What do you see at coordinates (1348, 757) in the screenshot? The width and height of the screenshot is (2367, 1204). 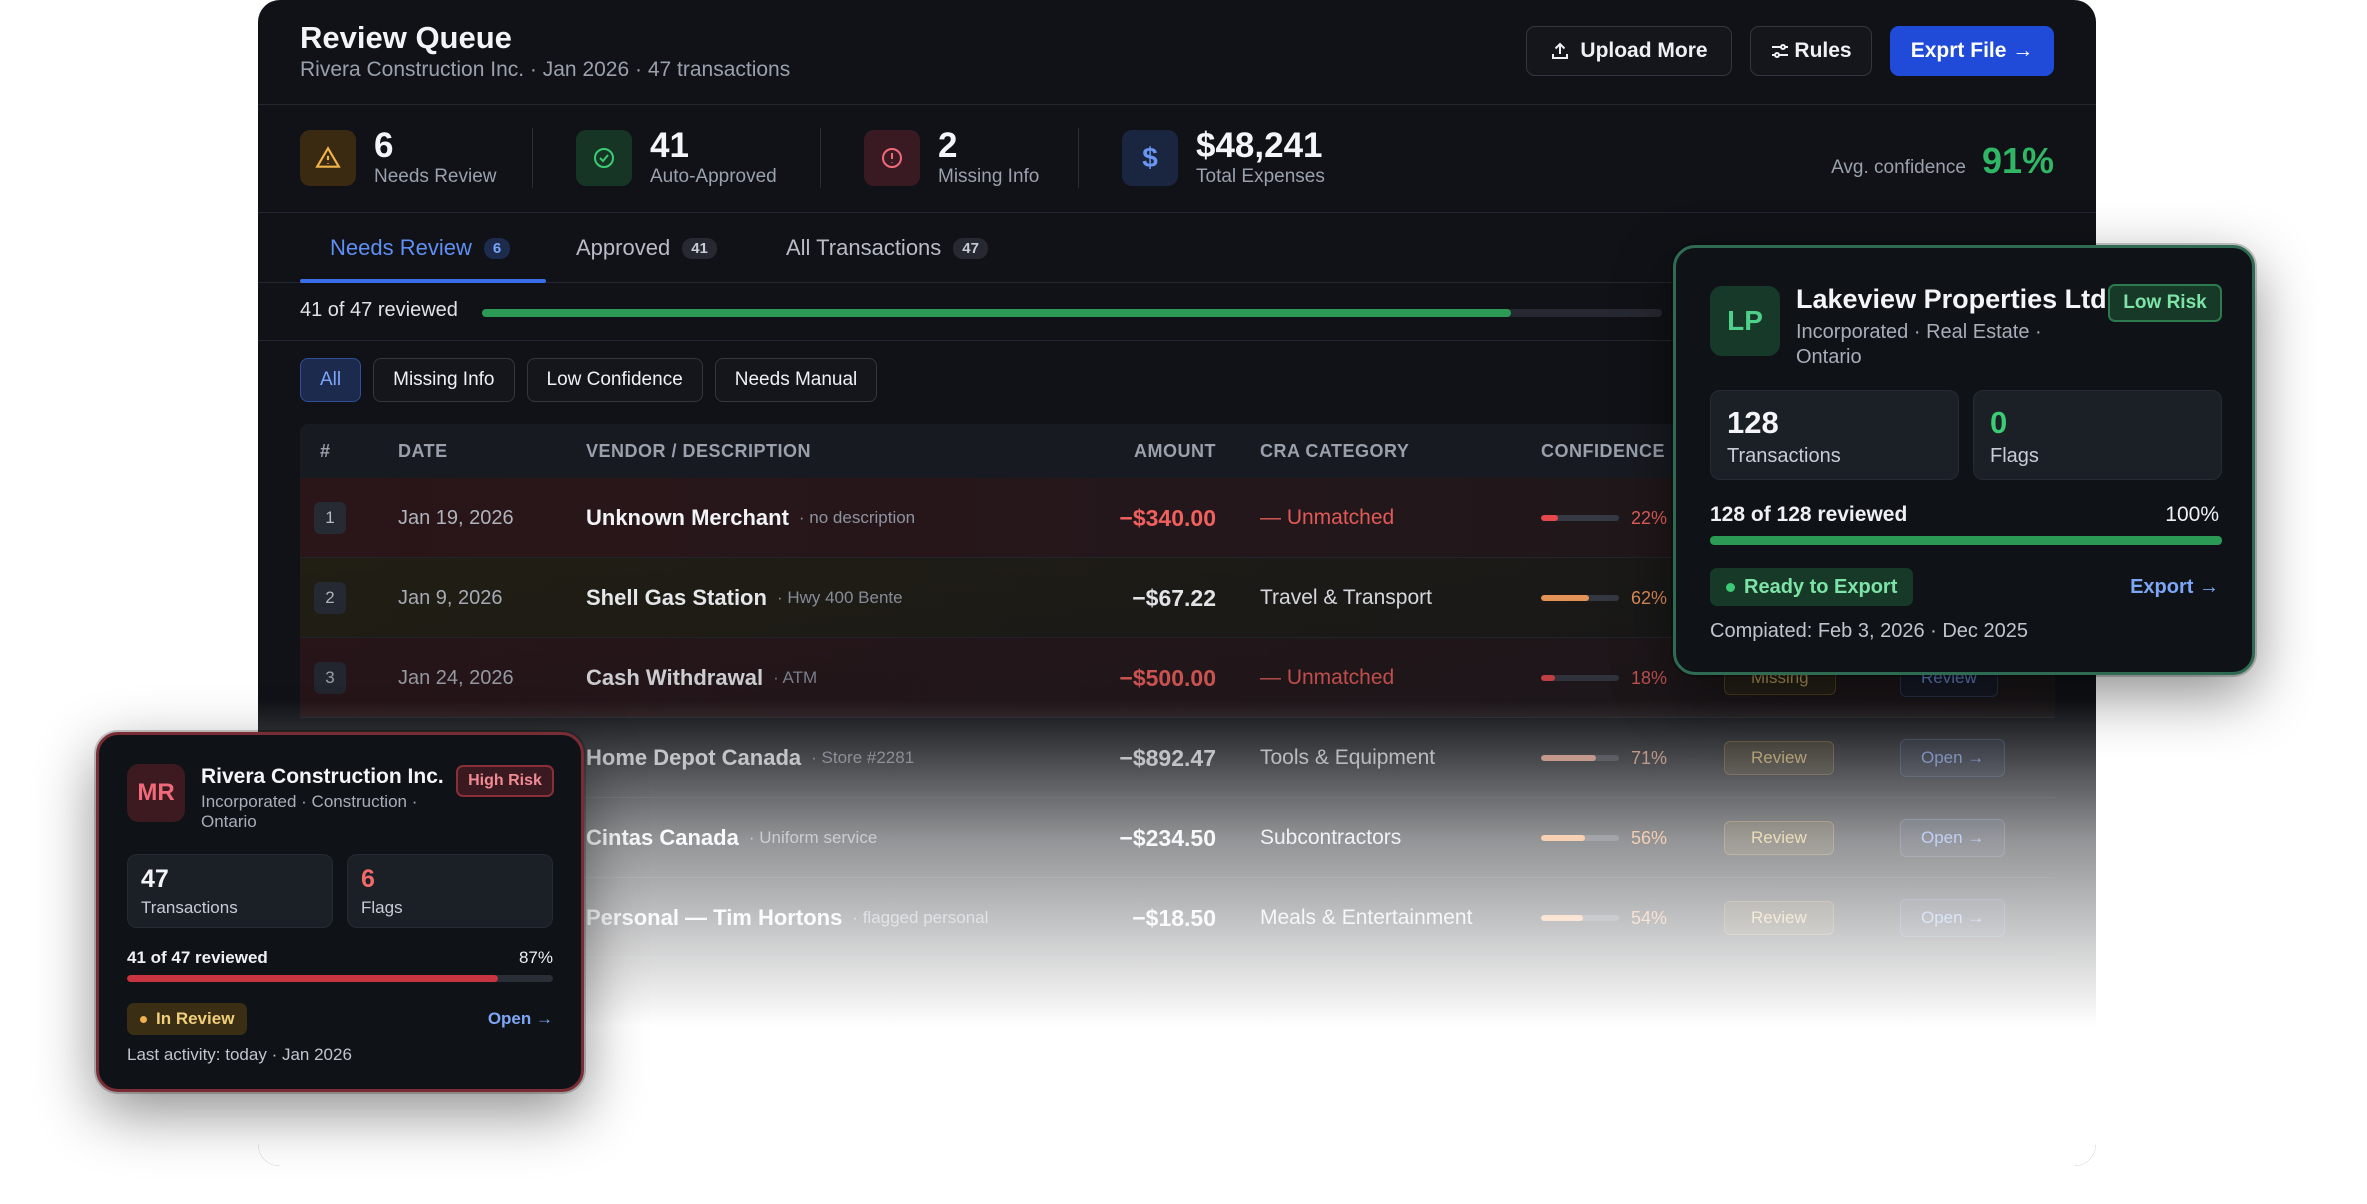 I see `row-category: Tools & Equipment` at bounding box center [1348, 757].